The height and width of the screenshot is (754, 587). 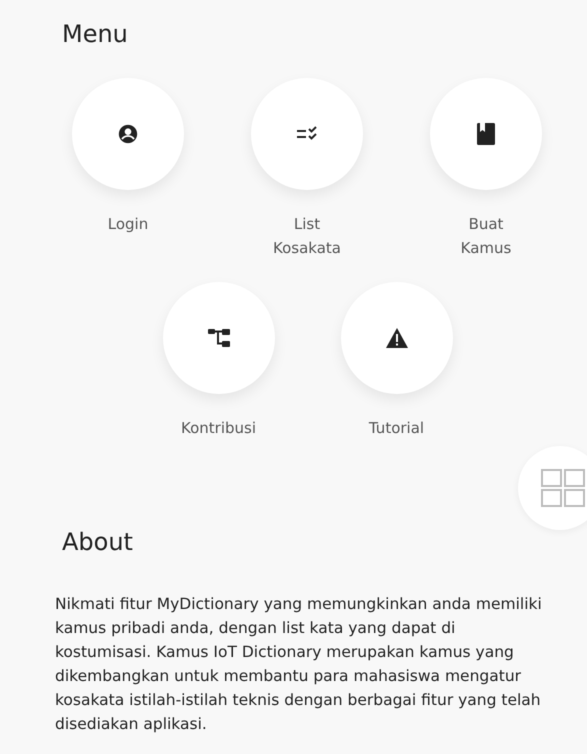 I want to click on warning-icon, so click(x=396, y=338).